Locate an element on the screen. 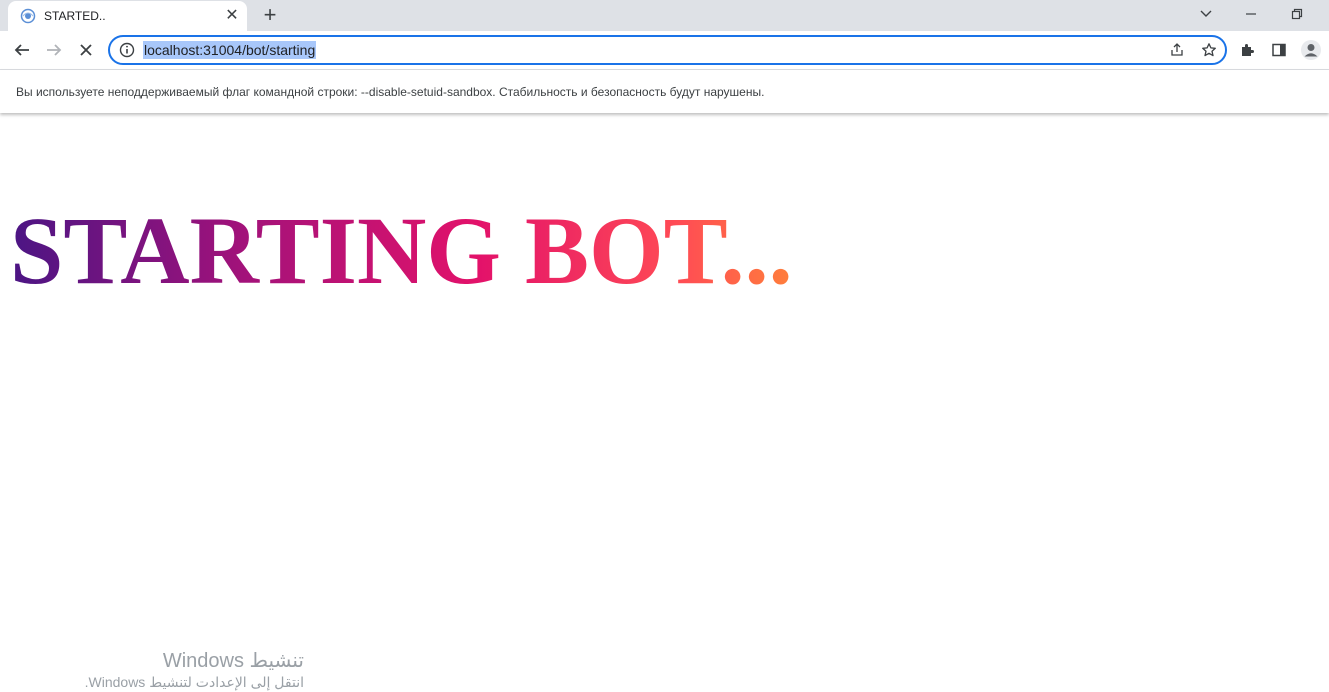 This screenshot has width=1329, height=692. tab-close-icon: ✕ is located at coordinates (232, 16).